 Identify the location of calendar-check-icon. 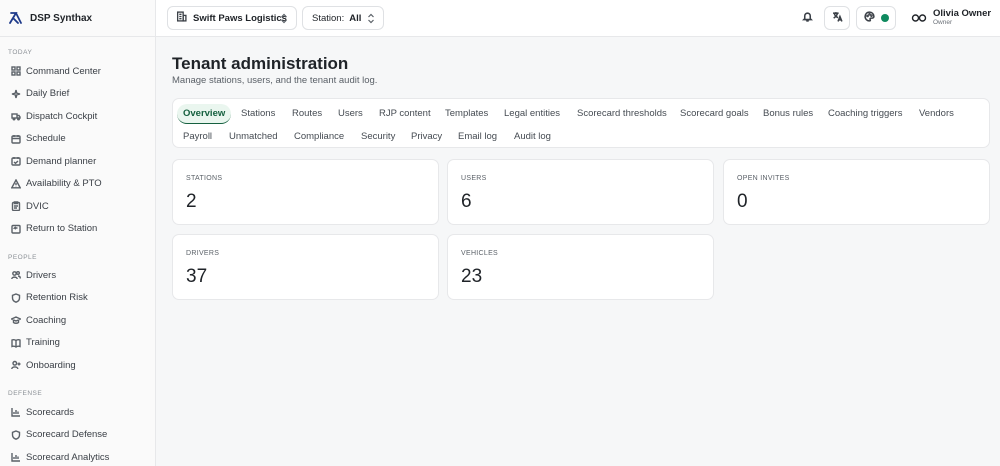
(16, 161).